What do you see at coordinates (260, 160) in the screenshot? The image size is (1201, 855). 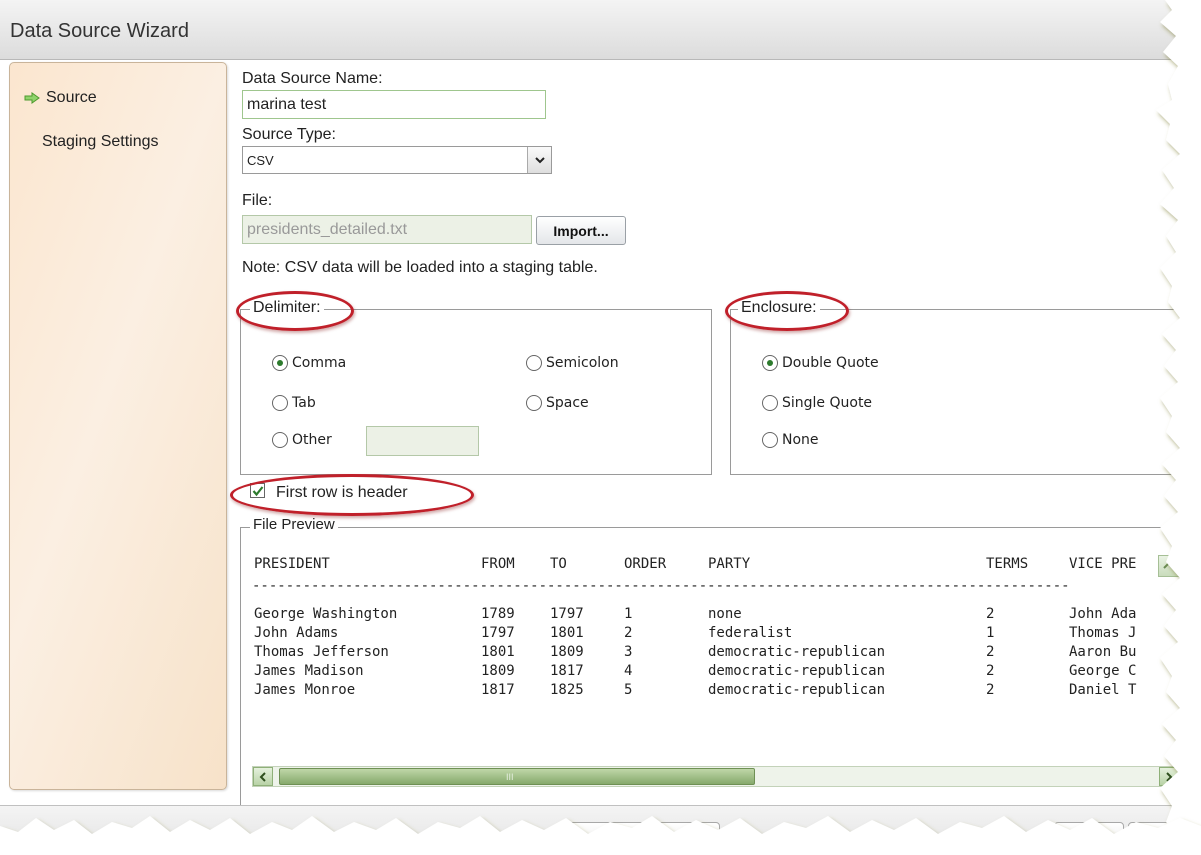 I see `source-type-value: CSV` at bounding box center [260, 160].